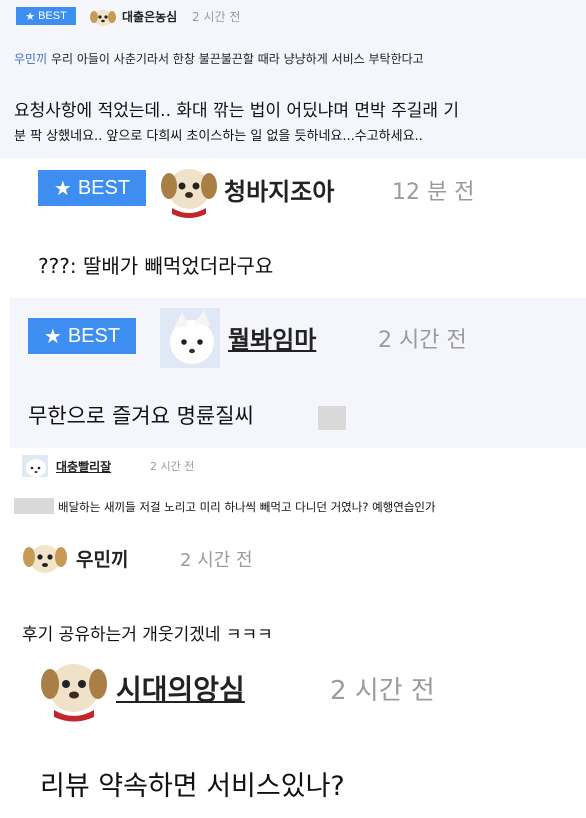  I want to click on comment-line-text: ???: 딸배가 빼먹었더라구요, so click(156, 266).